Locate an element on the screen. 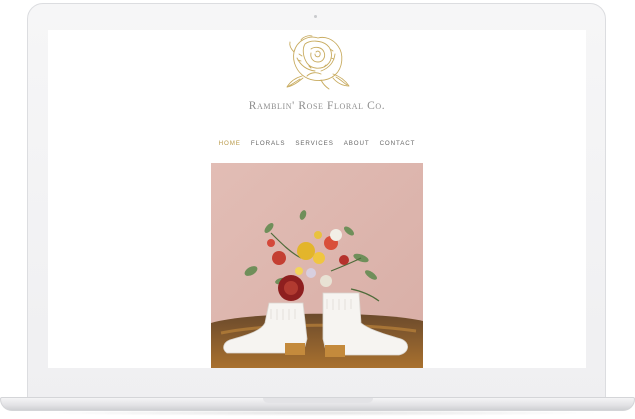  base-notch is located at coordinates (318, 400).